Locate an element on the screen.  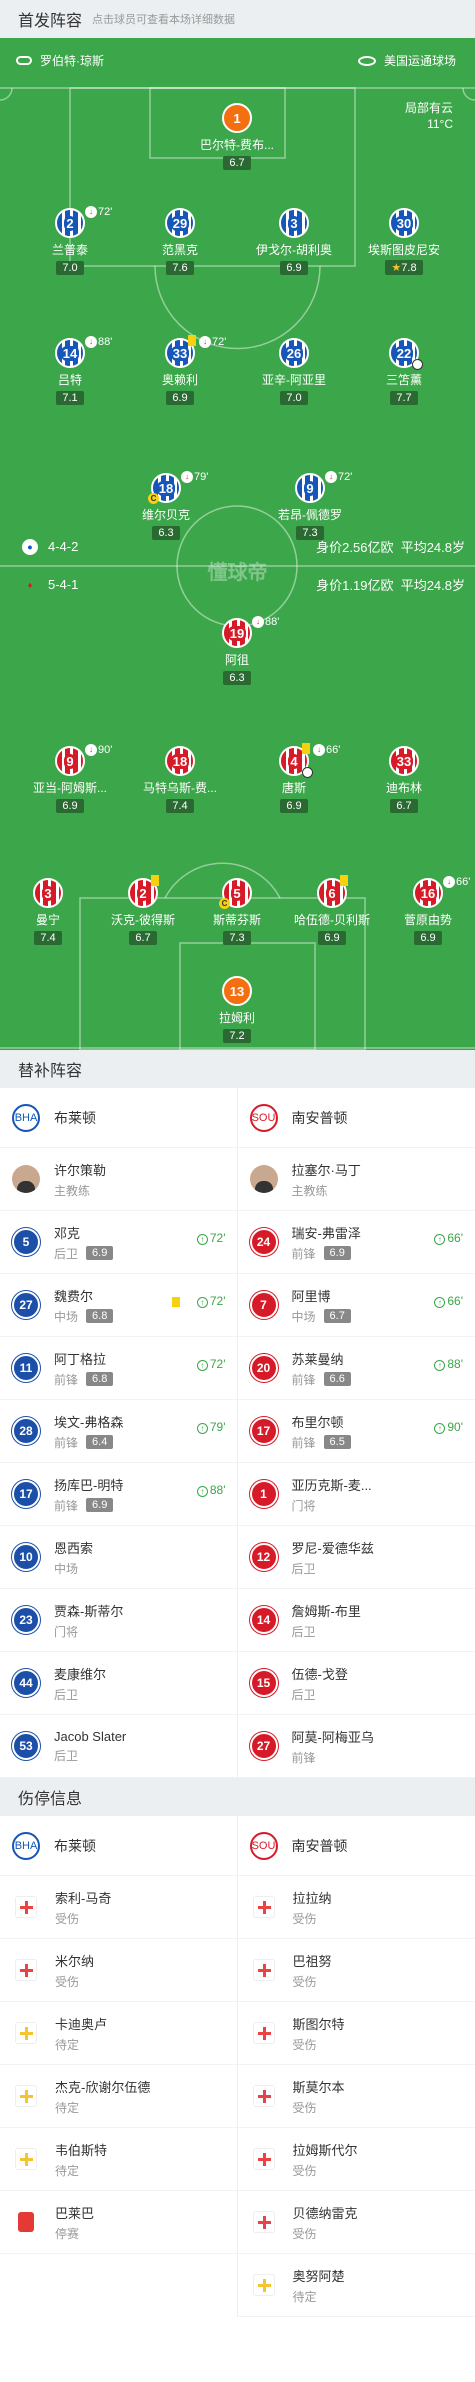
player-p5: 30 埃斯图皮尼安 ★7.8 is located at coordinates (404, 242).